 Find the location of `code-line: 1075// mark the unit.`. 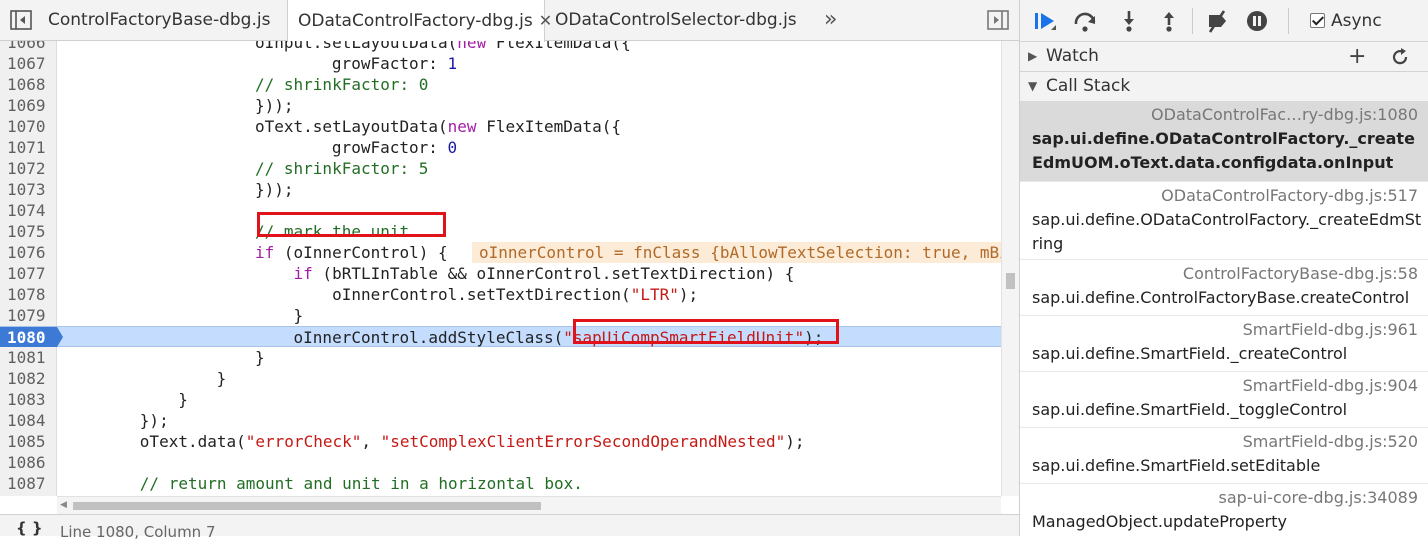

code-line: 1075// mark the unit. is located at coordinates (500, 231).